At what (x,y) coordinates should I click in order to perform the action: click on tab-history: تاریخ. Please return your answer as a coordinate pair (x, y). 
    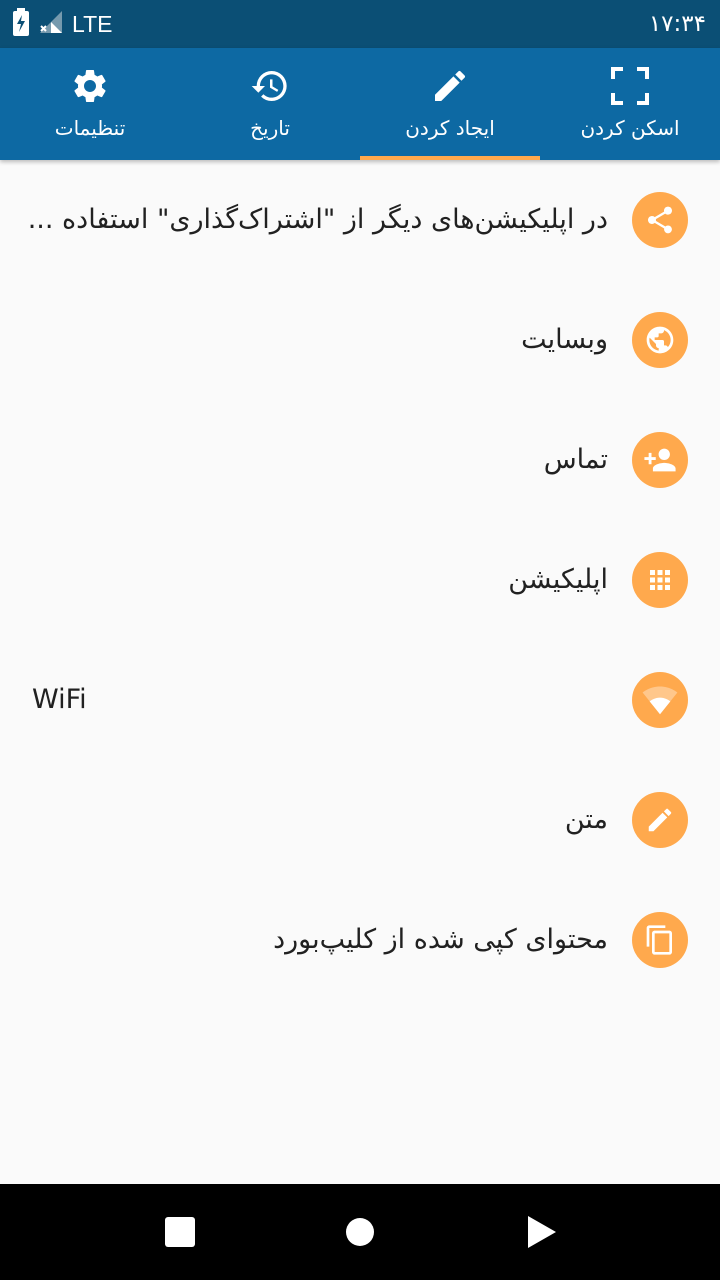
    Looking at the image, I should click on (270, 104).